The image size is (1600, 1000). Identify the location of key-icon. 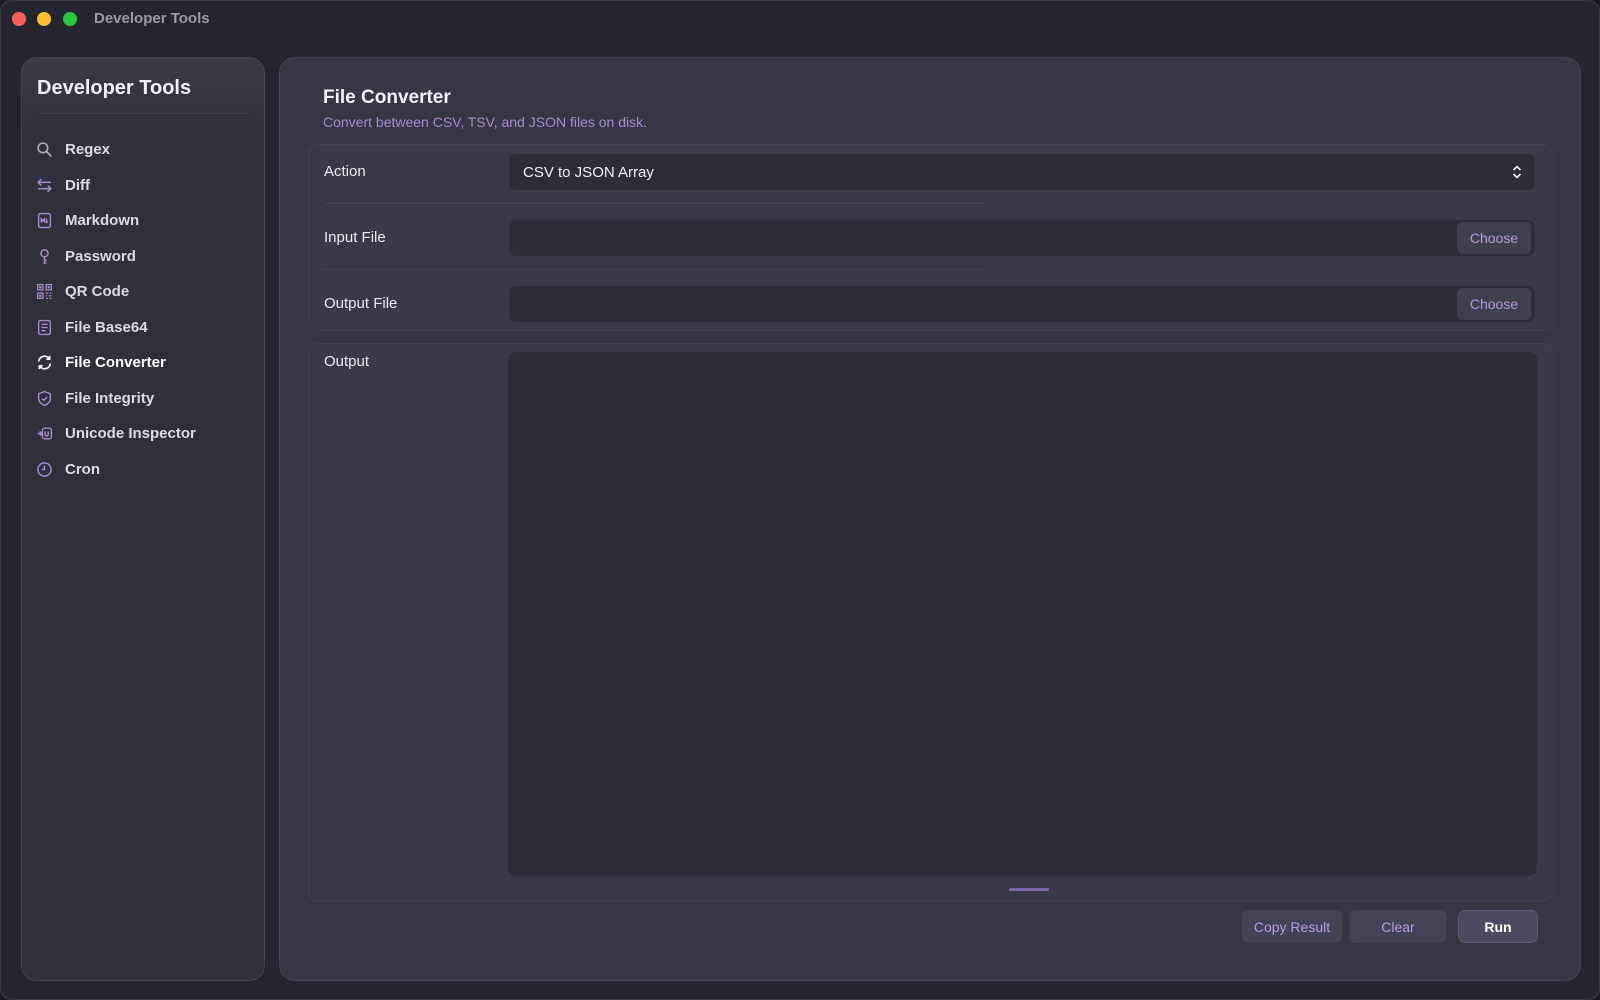
(44, 256).